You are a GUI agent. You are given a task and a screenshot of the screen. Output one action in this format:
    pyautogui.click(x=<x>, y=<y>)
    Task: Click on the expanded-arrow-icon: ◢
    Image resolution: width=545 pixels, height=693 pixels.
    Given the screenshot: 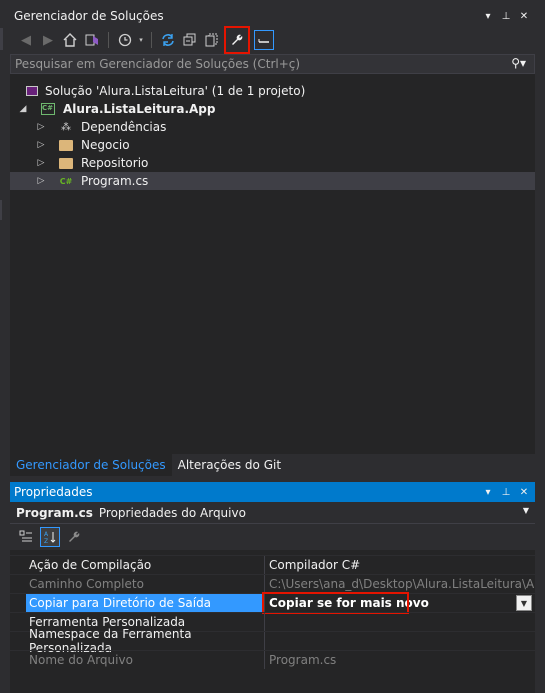 What is the action you would take?
    pyautogui.click(x=23, y=109)
    